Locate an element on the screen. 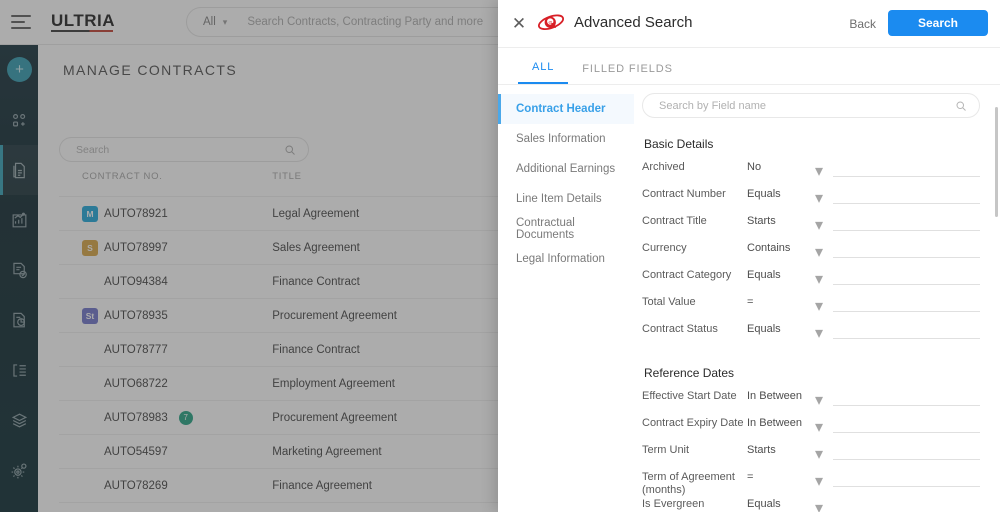 Image resolution: width=1000 pixels, height=512 pixels. advanced-search-logo-icon: @ is located at coordinates (551, 22).